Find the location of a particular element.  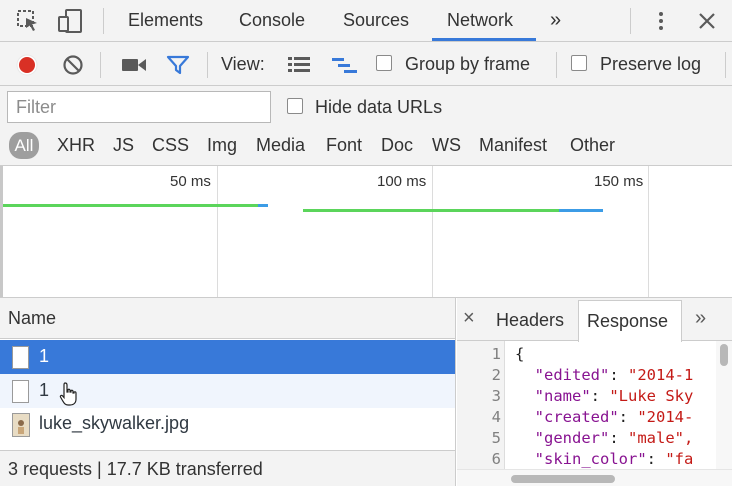

details-tab-bar: × Headers Response » is located at coordinates (594, 320).